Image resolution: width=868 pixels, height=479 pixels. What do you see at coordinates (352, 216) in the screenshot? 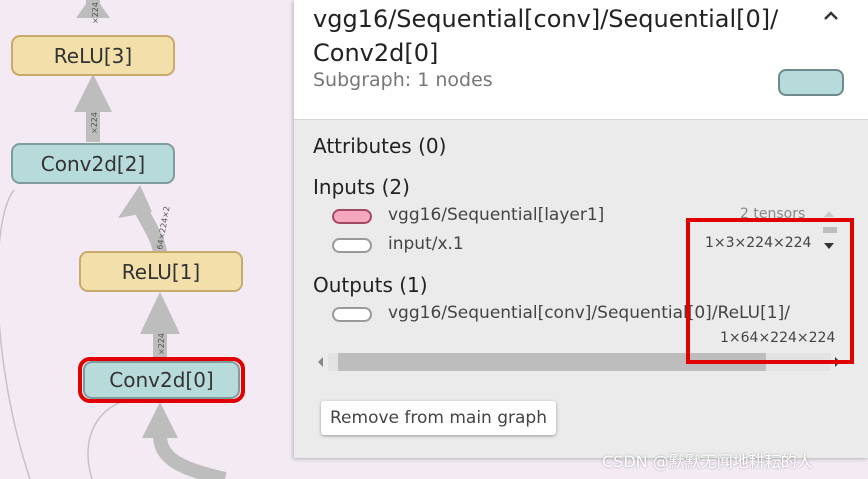
I see `input-node-pill` at bounding box center [352, 216].